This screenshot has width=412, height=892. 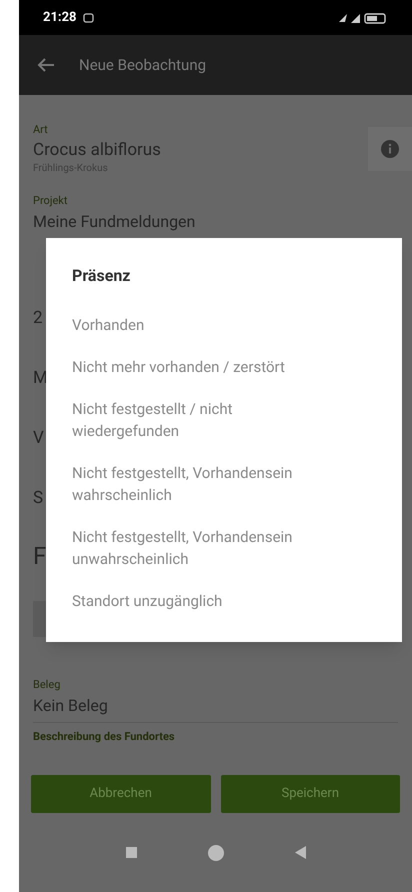 What do you see at coordinates (50, 201) in the screenshot?
I see `field-label: Projekt` at bounding box center [50, 201].